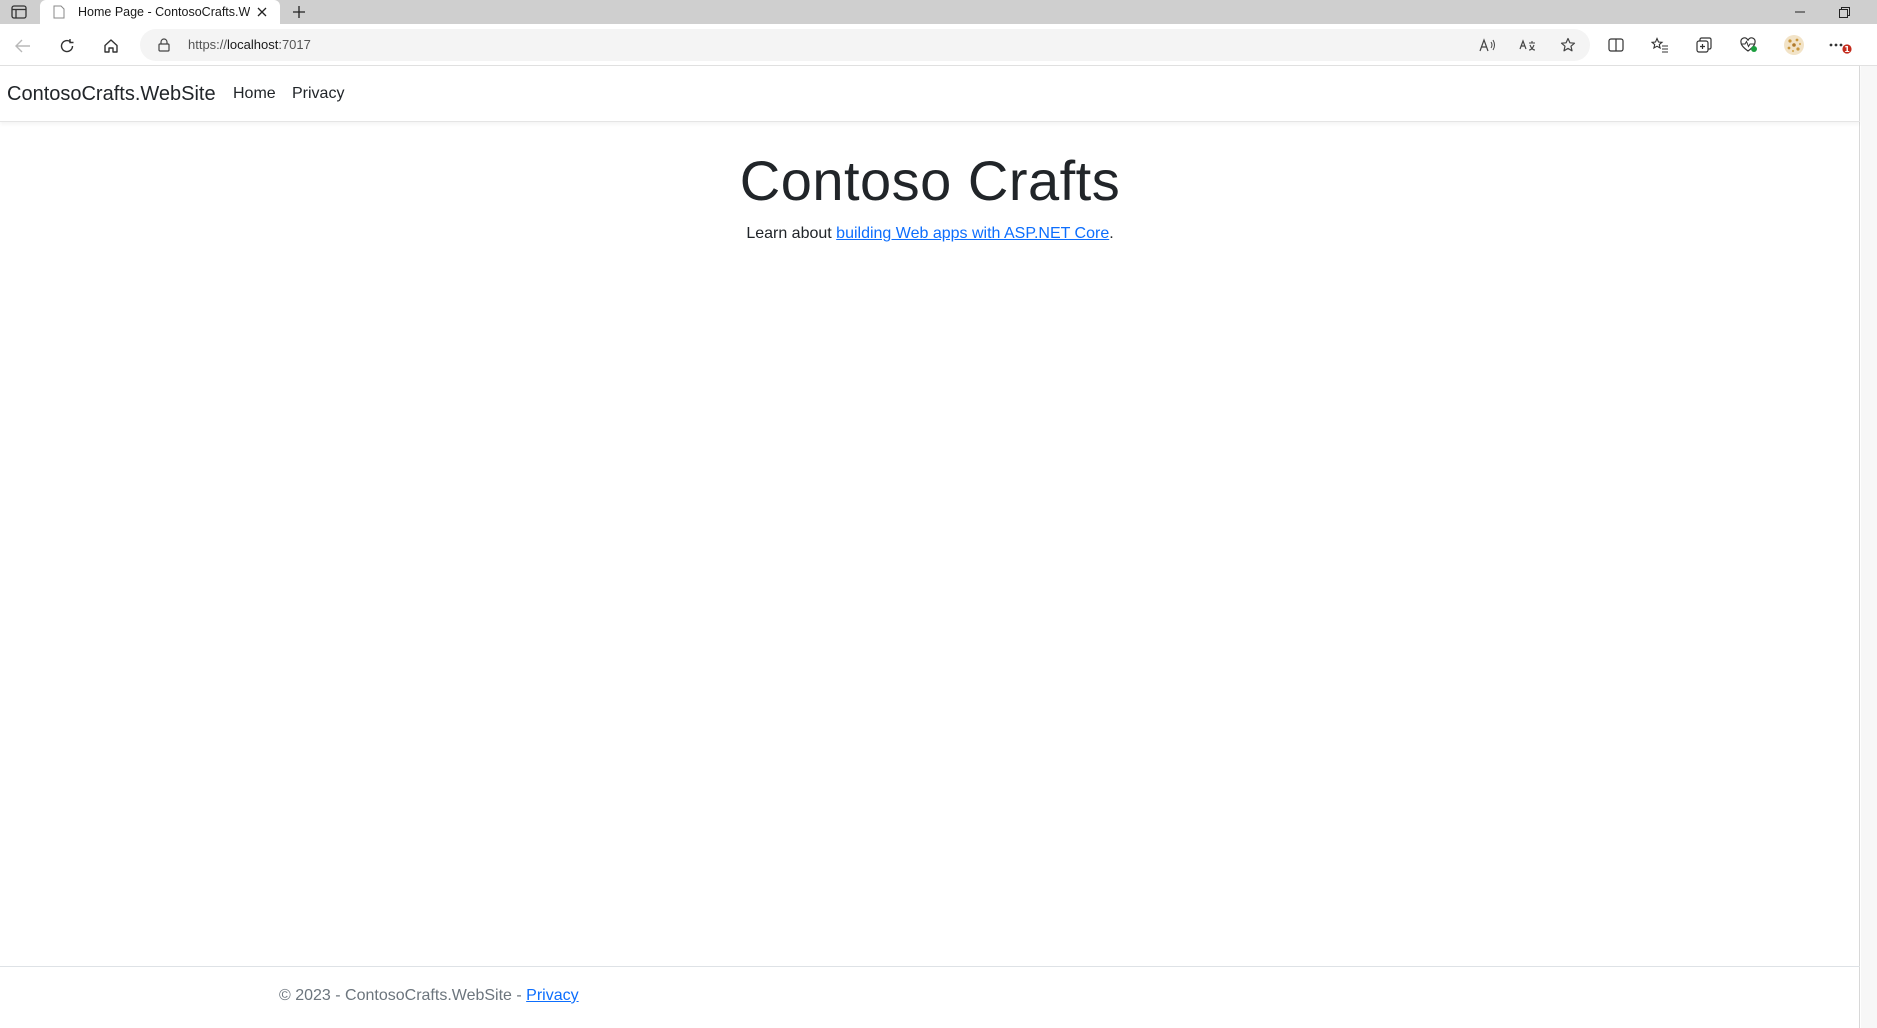 This screenshot has width=1877, height=1028. I want to click on home-icon, so click(111, 46).